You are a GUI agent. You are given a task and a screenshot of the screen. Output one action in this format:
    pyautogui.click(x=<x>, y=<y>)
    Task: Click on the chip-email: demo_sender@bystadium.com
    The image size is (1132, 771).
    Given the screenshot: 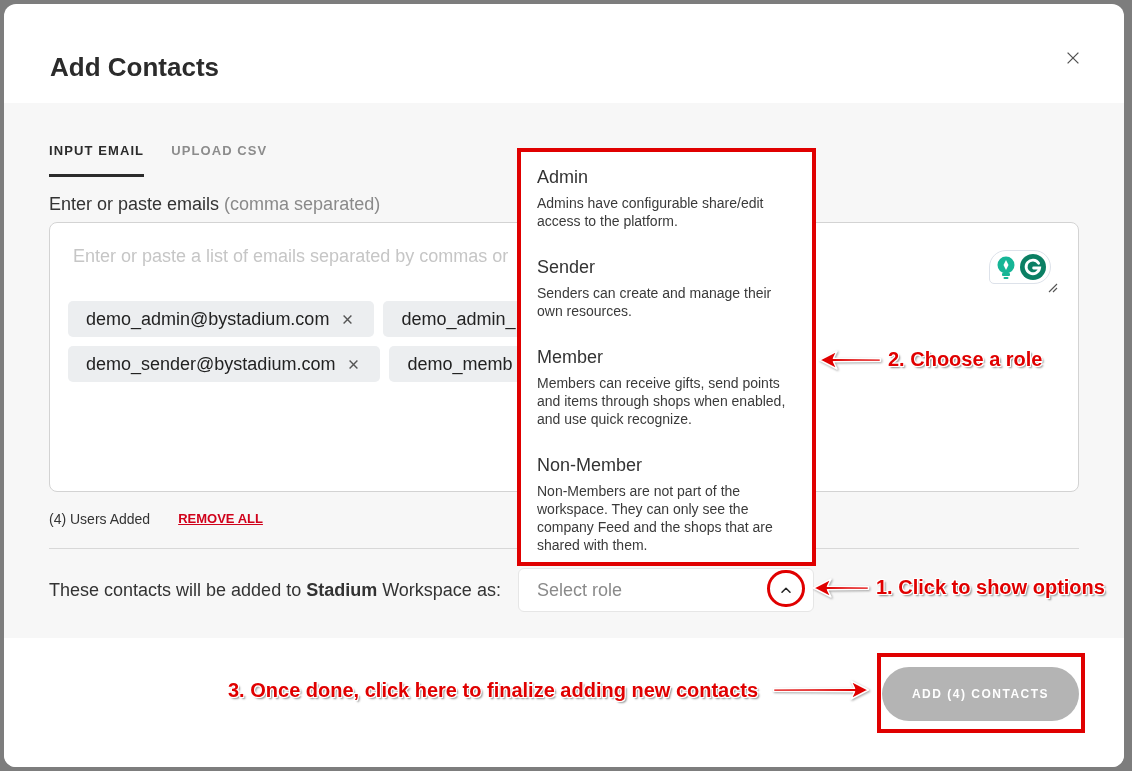 What is the action you would take?
    pyautogui.click(x=211, y=364)
    